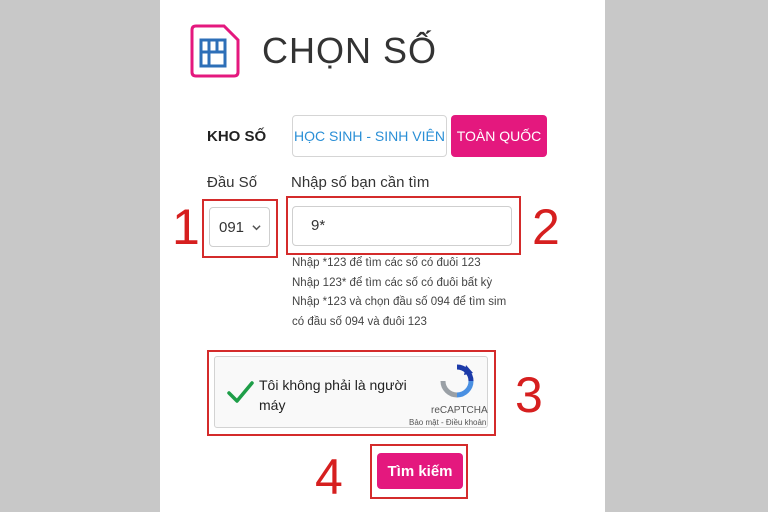 This screenshot has height=512, width=768. I want to click on hint-line: có đầu số 094 và đuôi 123, so click(359, 321).